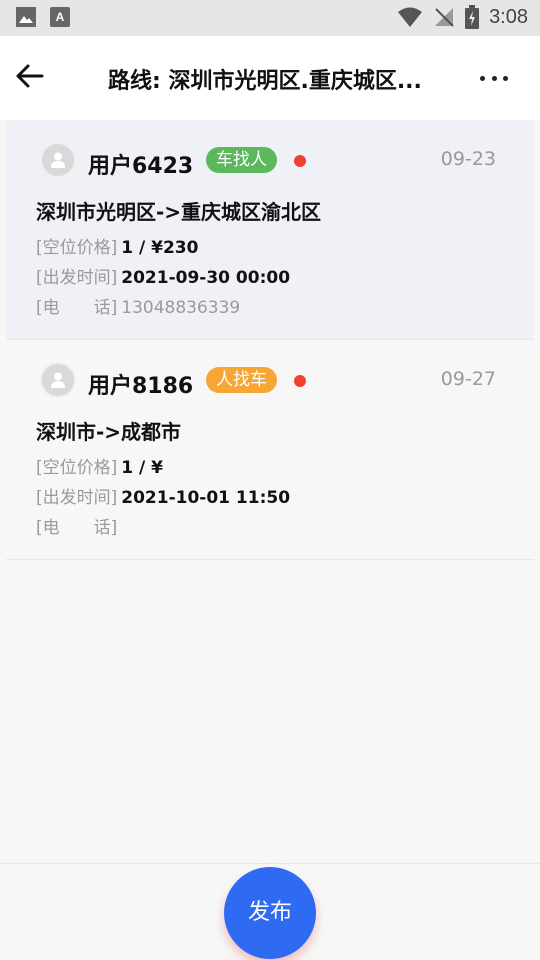  I want to click on depart-time-row: [出发时间] 2021-09-30 00:00, so click(163, 275).